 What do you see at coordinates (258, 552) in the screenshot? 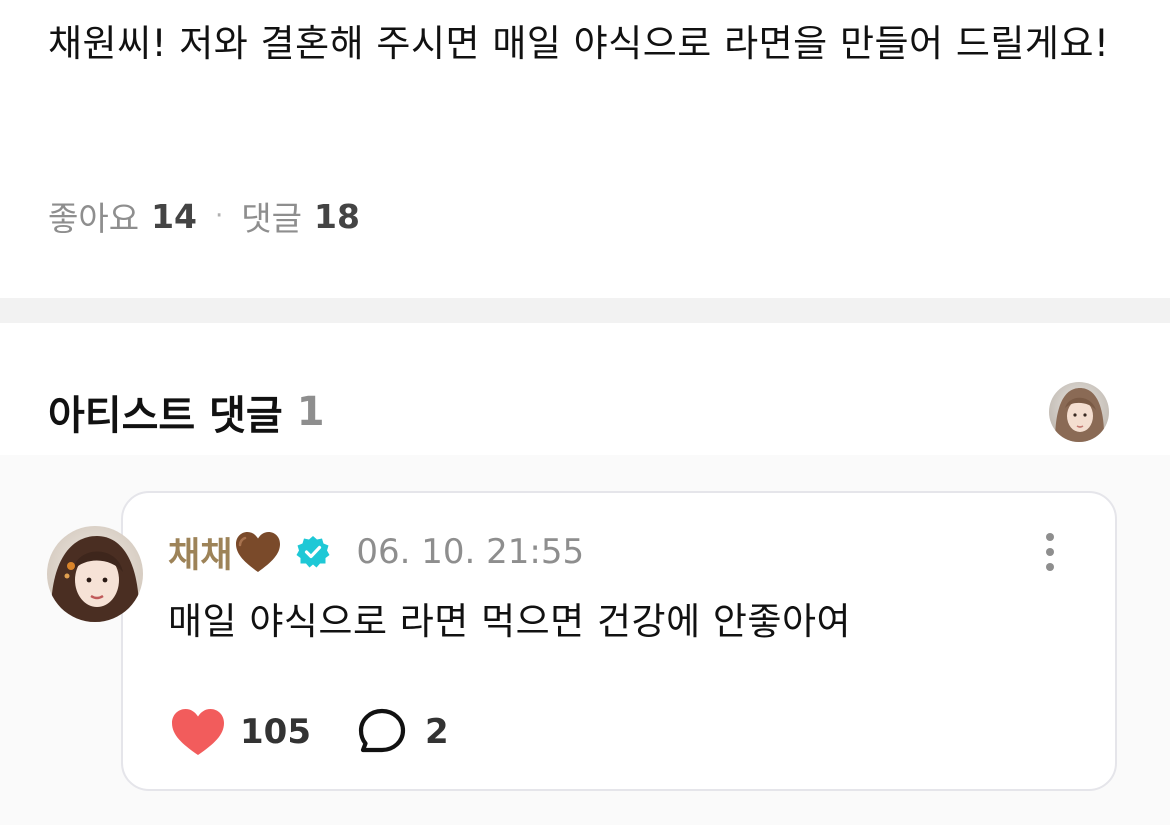
I see `brown-heart-icon` at bounding box center [258, 552].